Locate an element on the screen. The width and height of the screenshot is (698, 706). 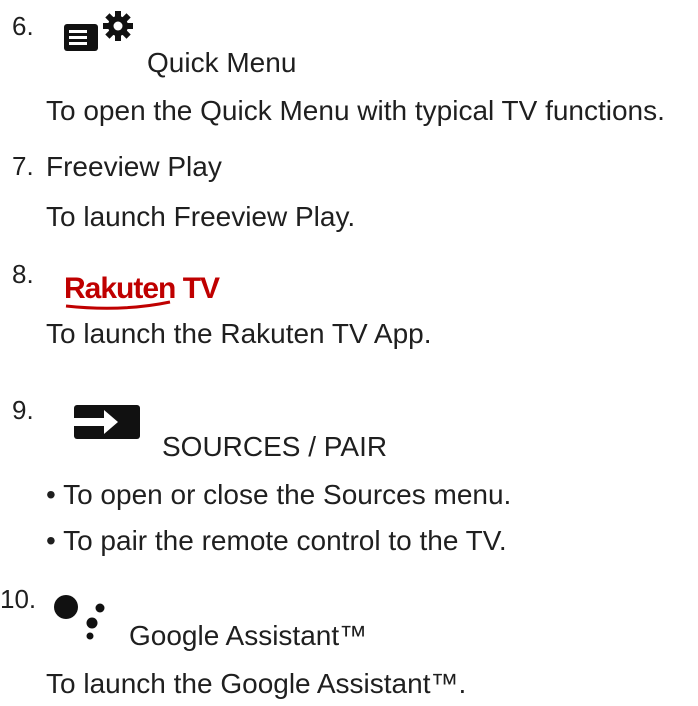
item-number: 7. is located at coordinates (23, 166).